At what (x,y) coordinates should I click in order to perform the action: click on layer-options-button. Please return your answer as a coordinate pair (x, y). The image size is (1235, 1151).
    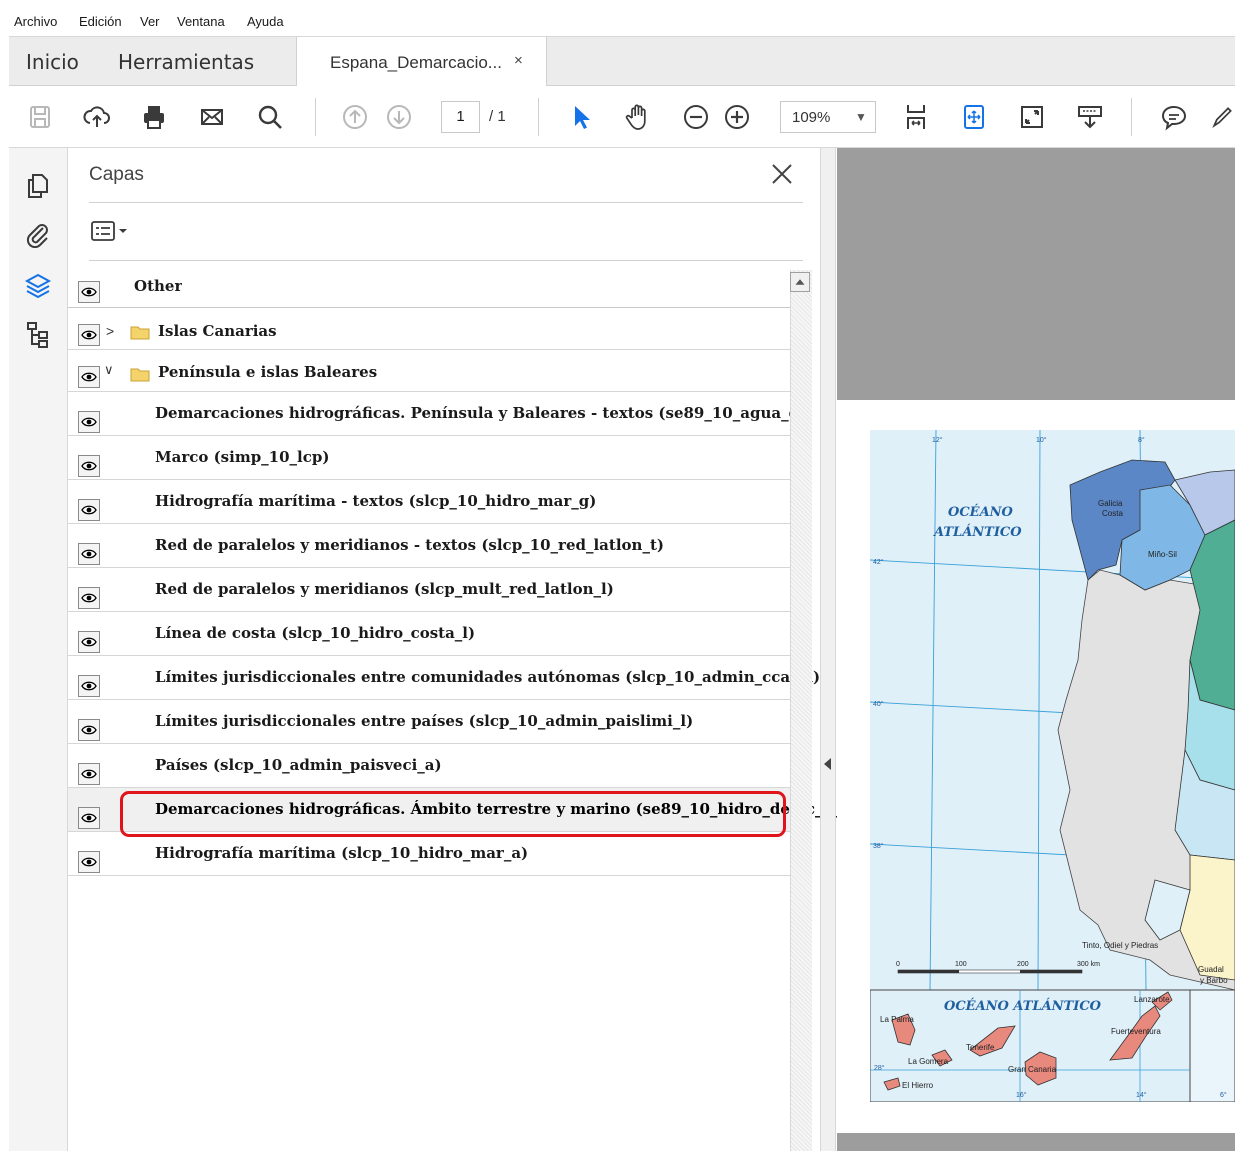
    Looking at the image, I should click on (111, 232).